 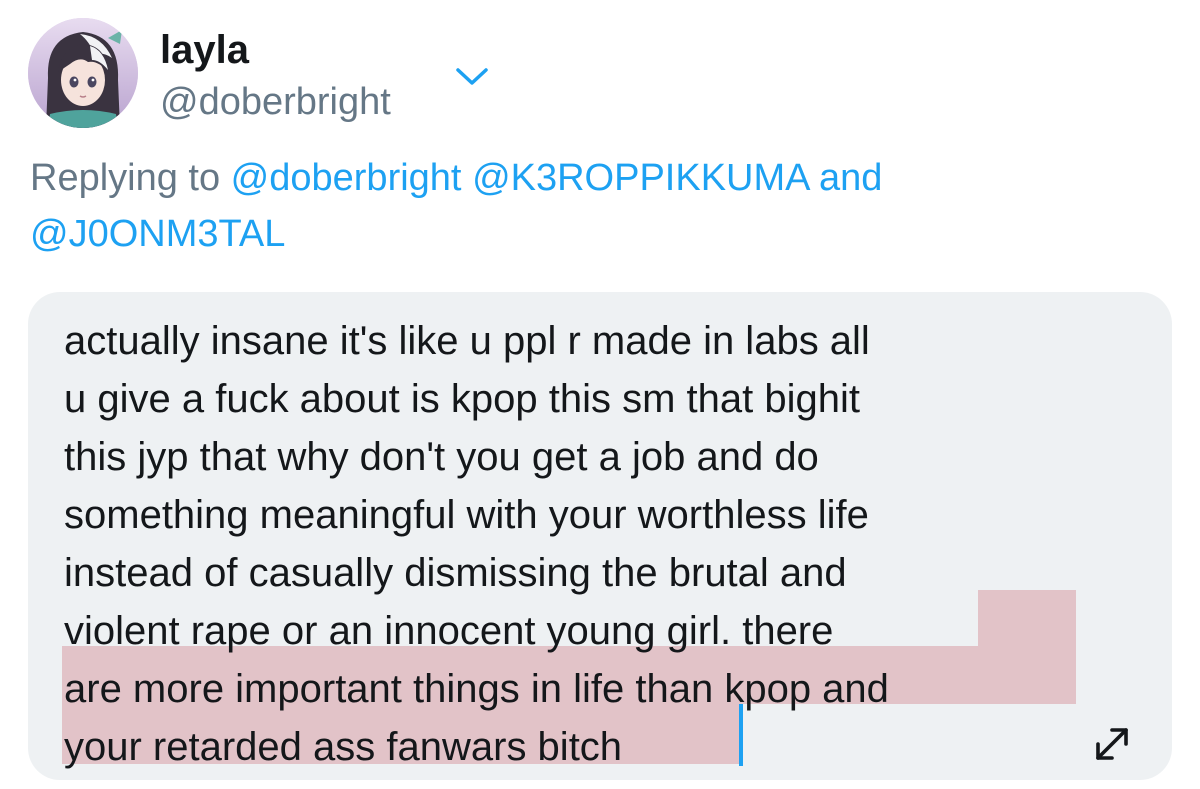 I want to click on mention-separator-and: and, so click(x=845, y=178).